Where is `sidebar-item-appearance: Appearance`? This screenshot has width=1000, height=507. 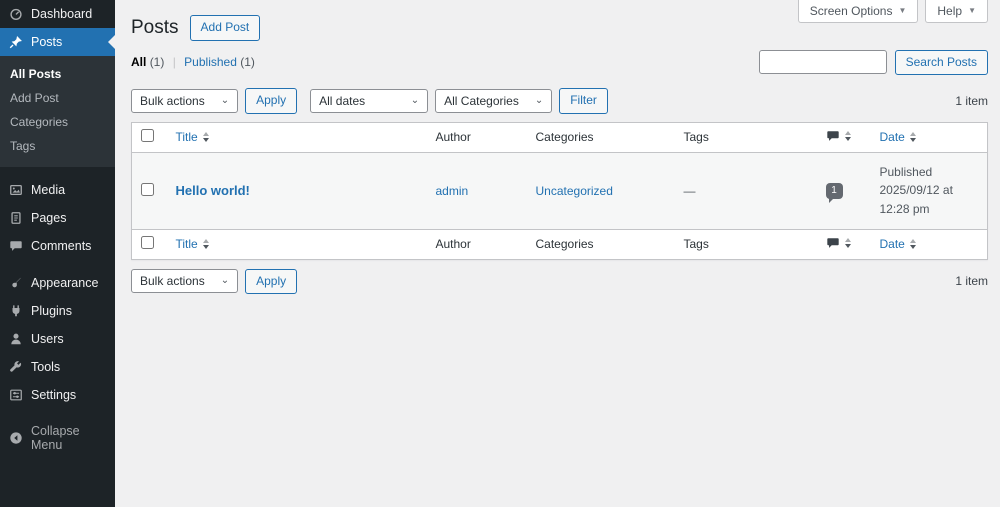
sidebar-item-appearance: Appearance is located at coordinates (57, 283).